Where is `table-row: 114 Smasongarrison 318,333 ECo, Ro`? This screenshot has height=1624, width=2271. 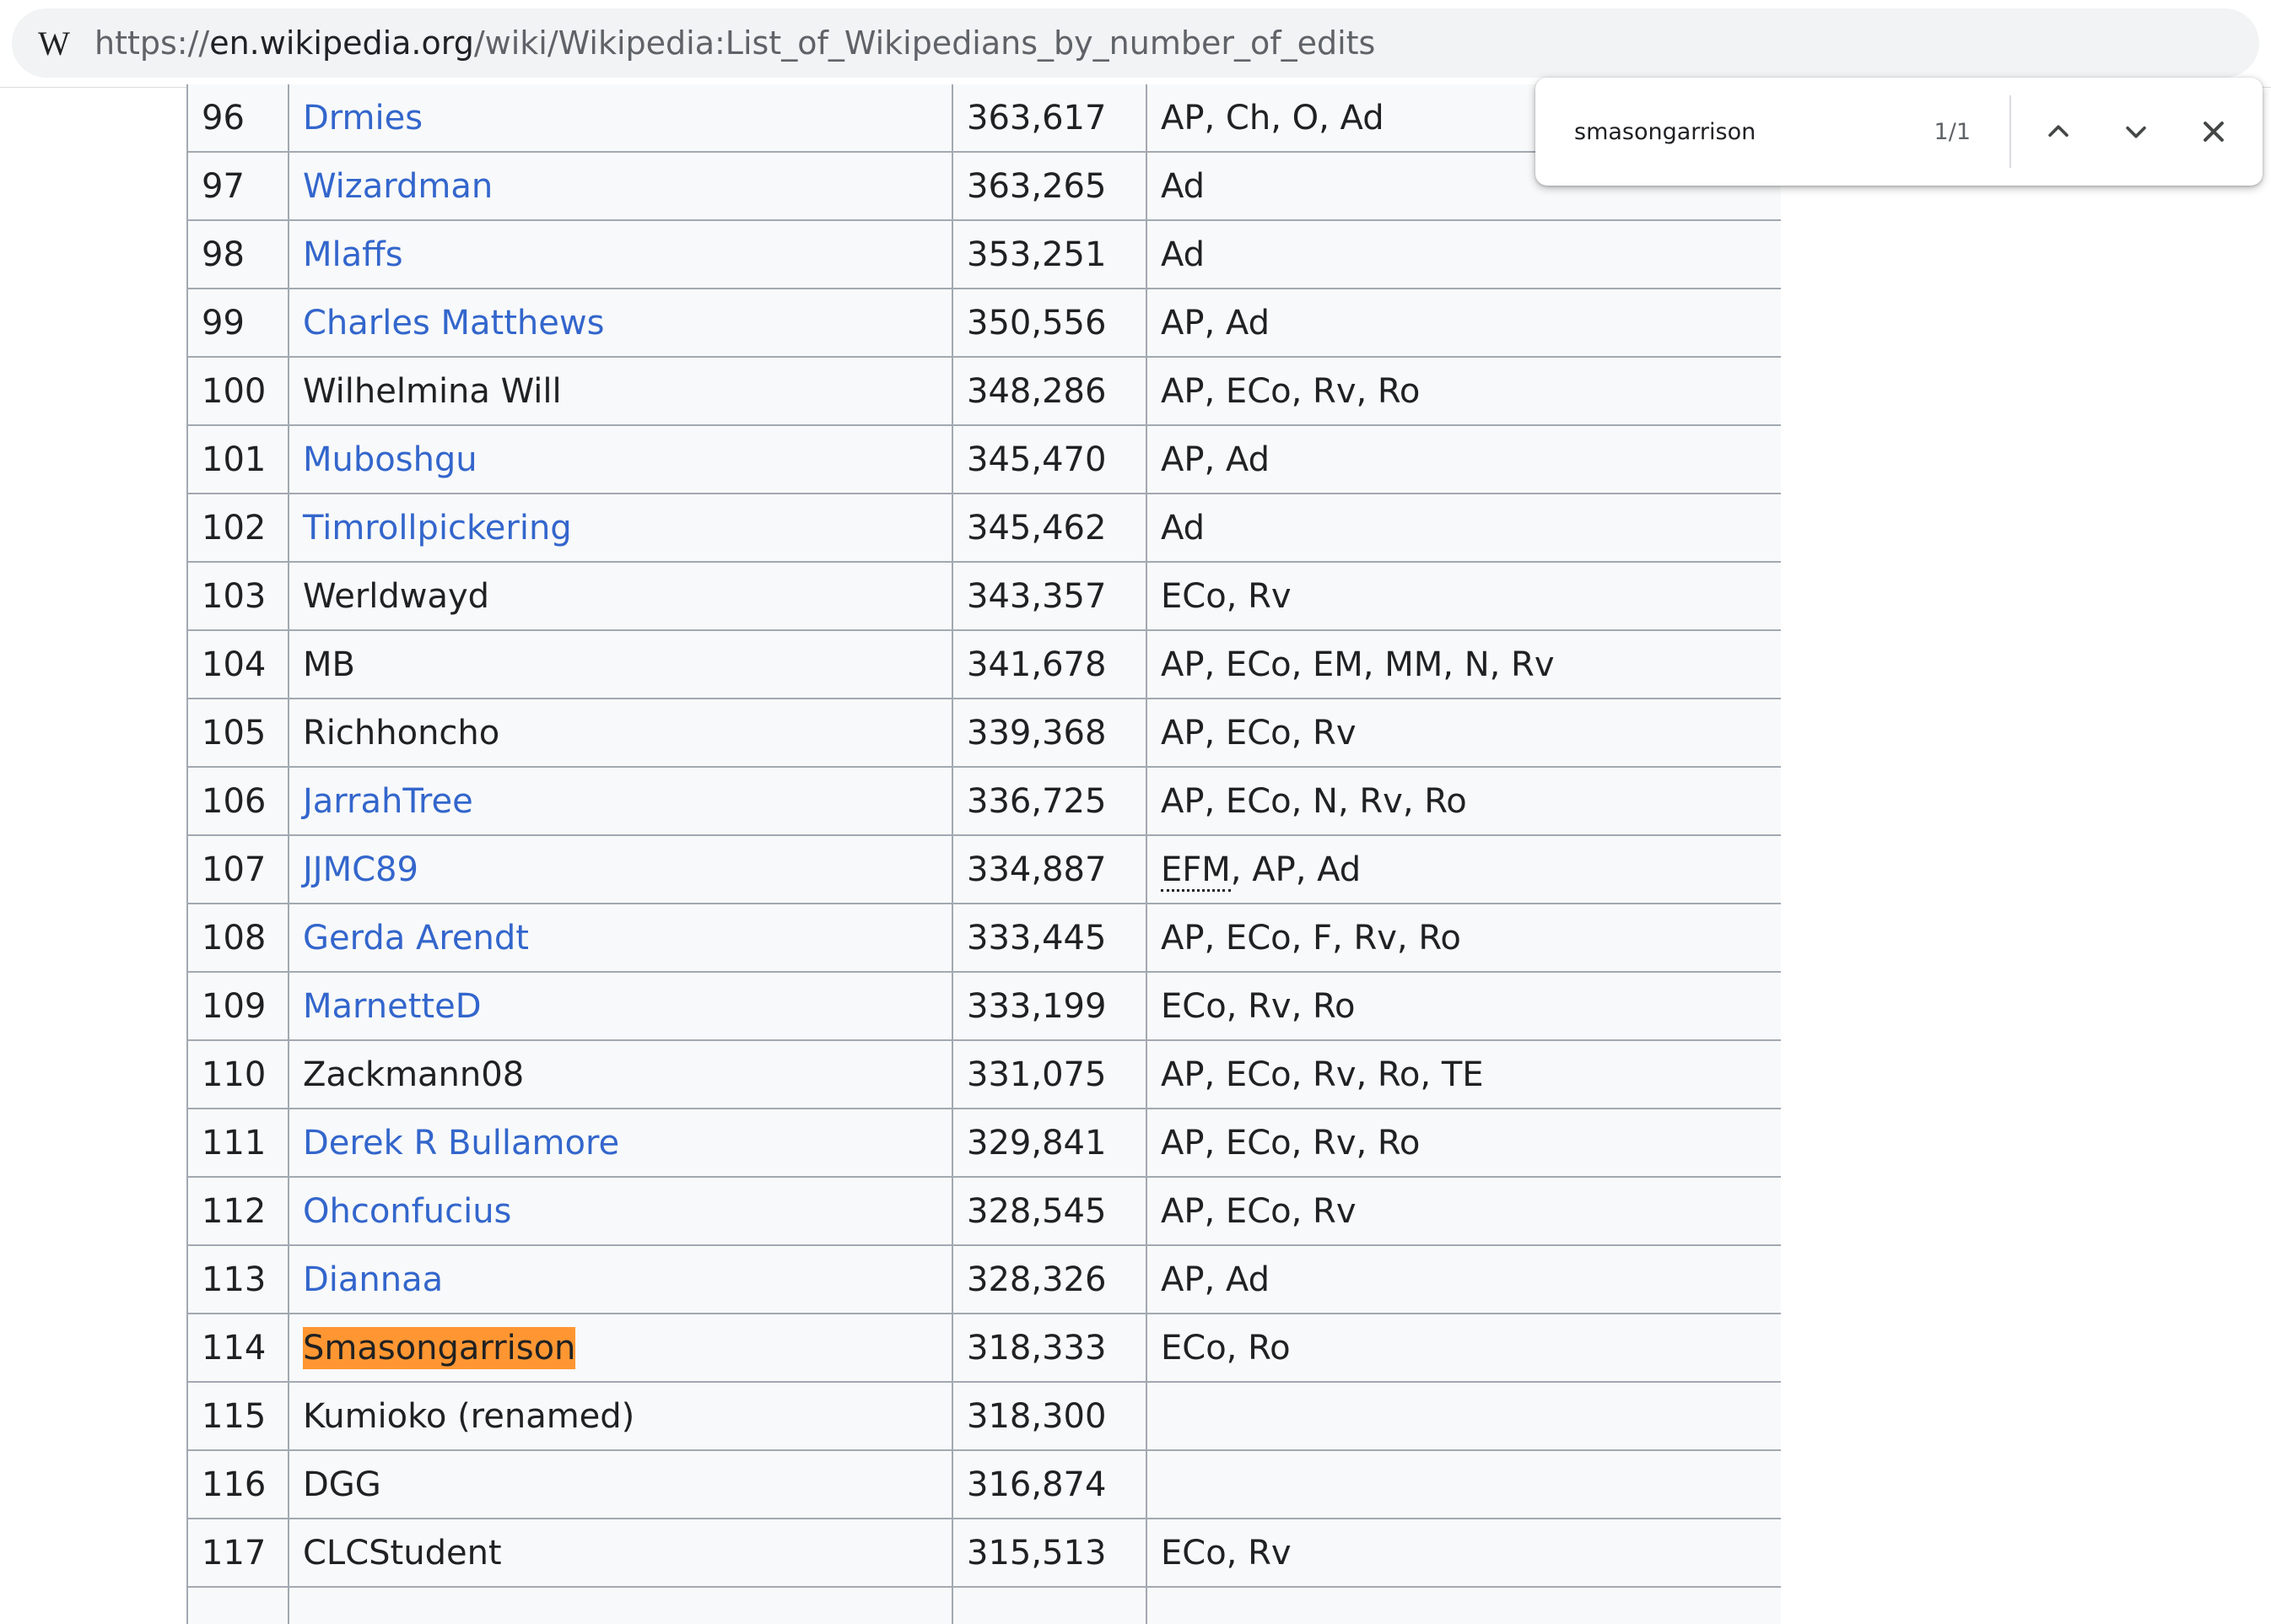 table-row: 114 Smasongarrison 318,333 ECo, Ro is located at coordinates (984, 1348).